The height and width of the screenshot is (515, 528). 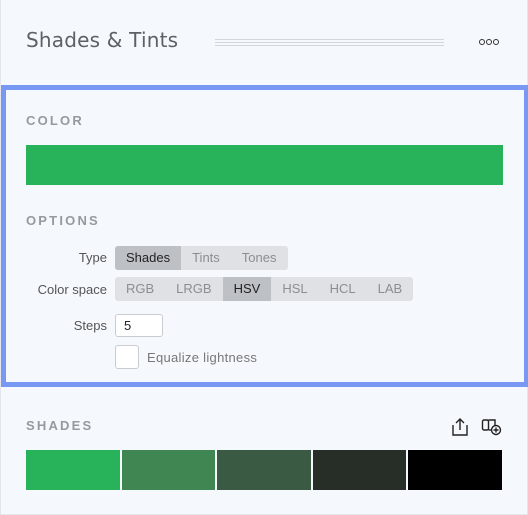 I want to click on type-segmented-control: Shades Tints Tones, so click(x=201, y=258).